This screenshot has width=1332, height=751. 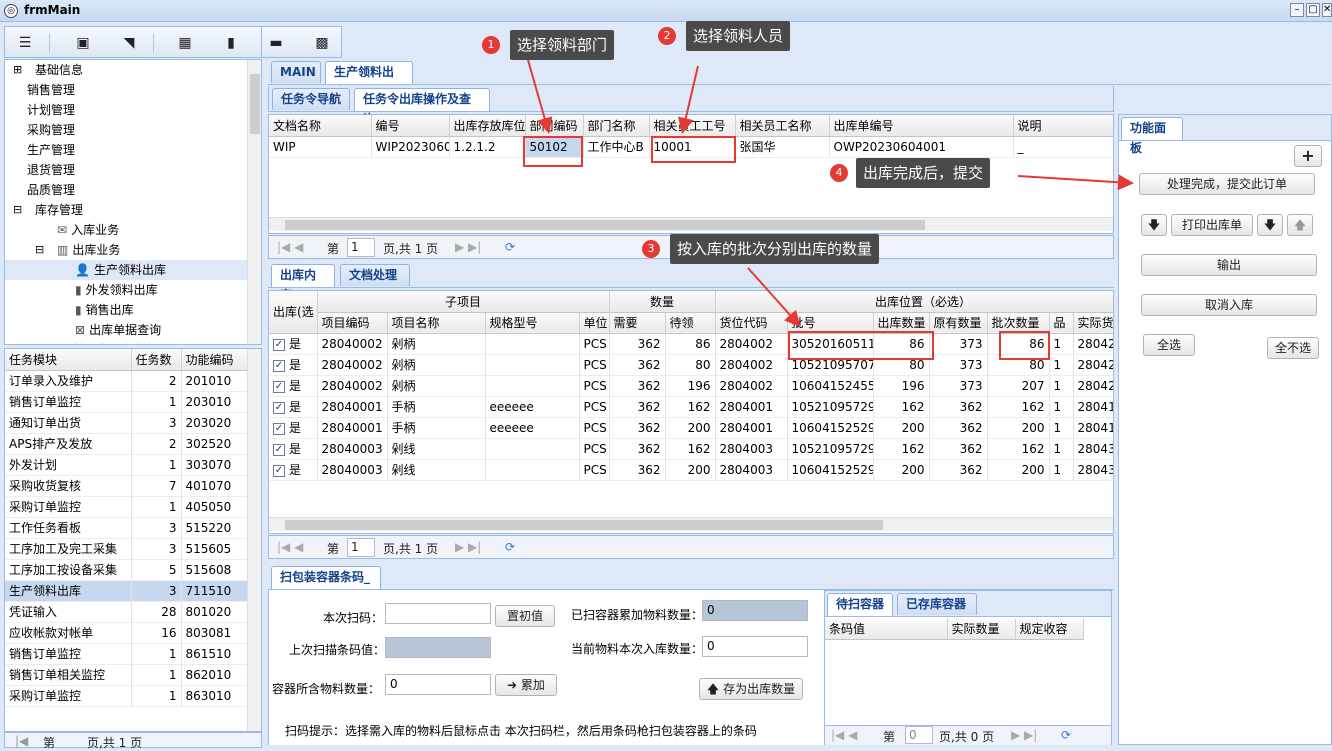 What do you see at coordinates (738, 36) in the screenshot?
I see `annotation-callout-2: 选择领料人员` at bounding box center [738, 36].